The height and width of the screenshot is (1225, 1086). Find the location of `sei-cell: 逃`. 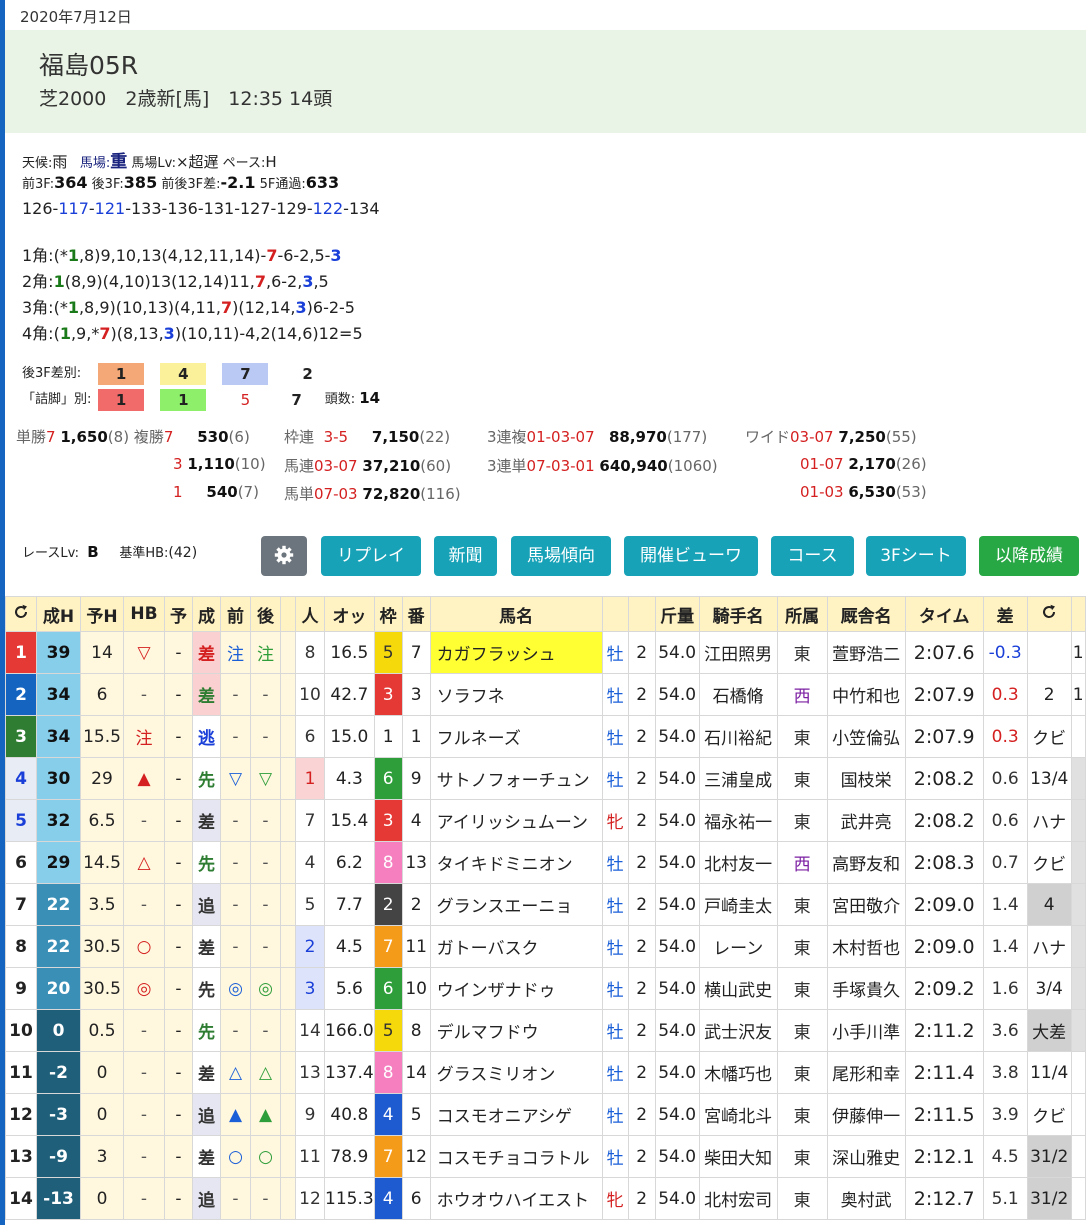

sei-cell: 逃 is located at coordinates (206, 736).